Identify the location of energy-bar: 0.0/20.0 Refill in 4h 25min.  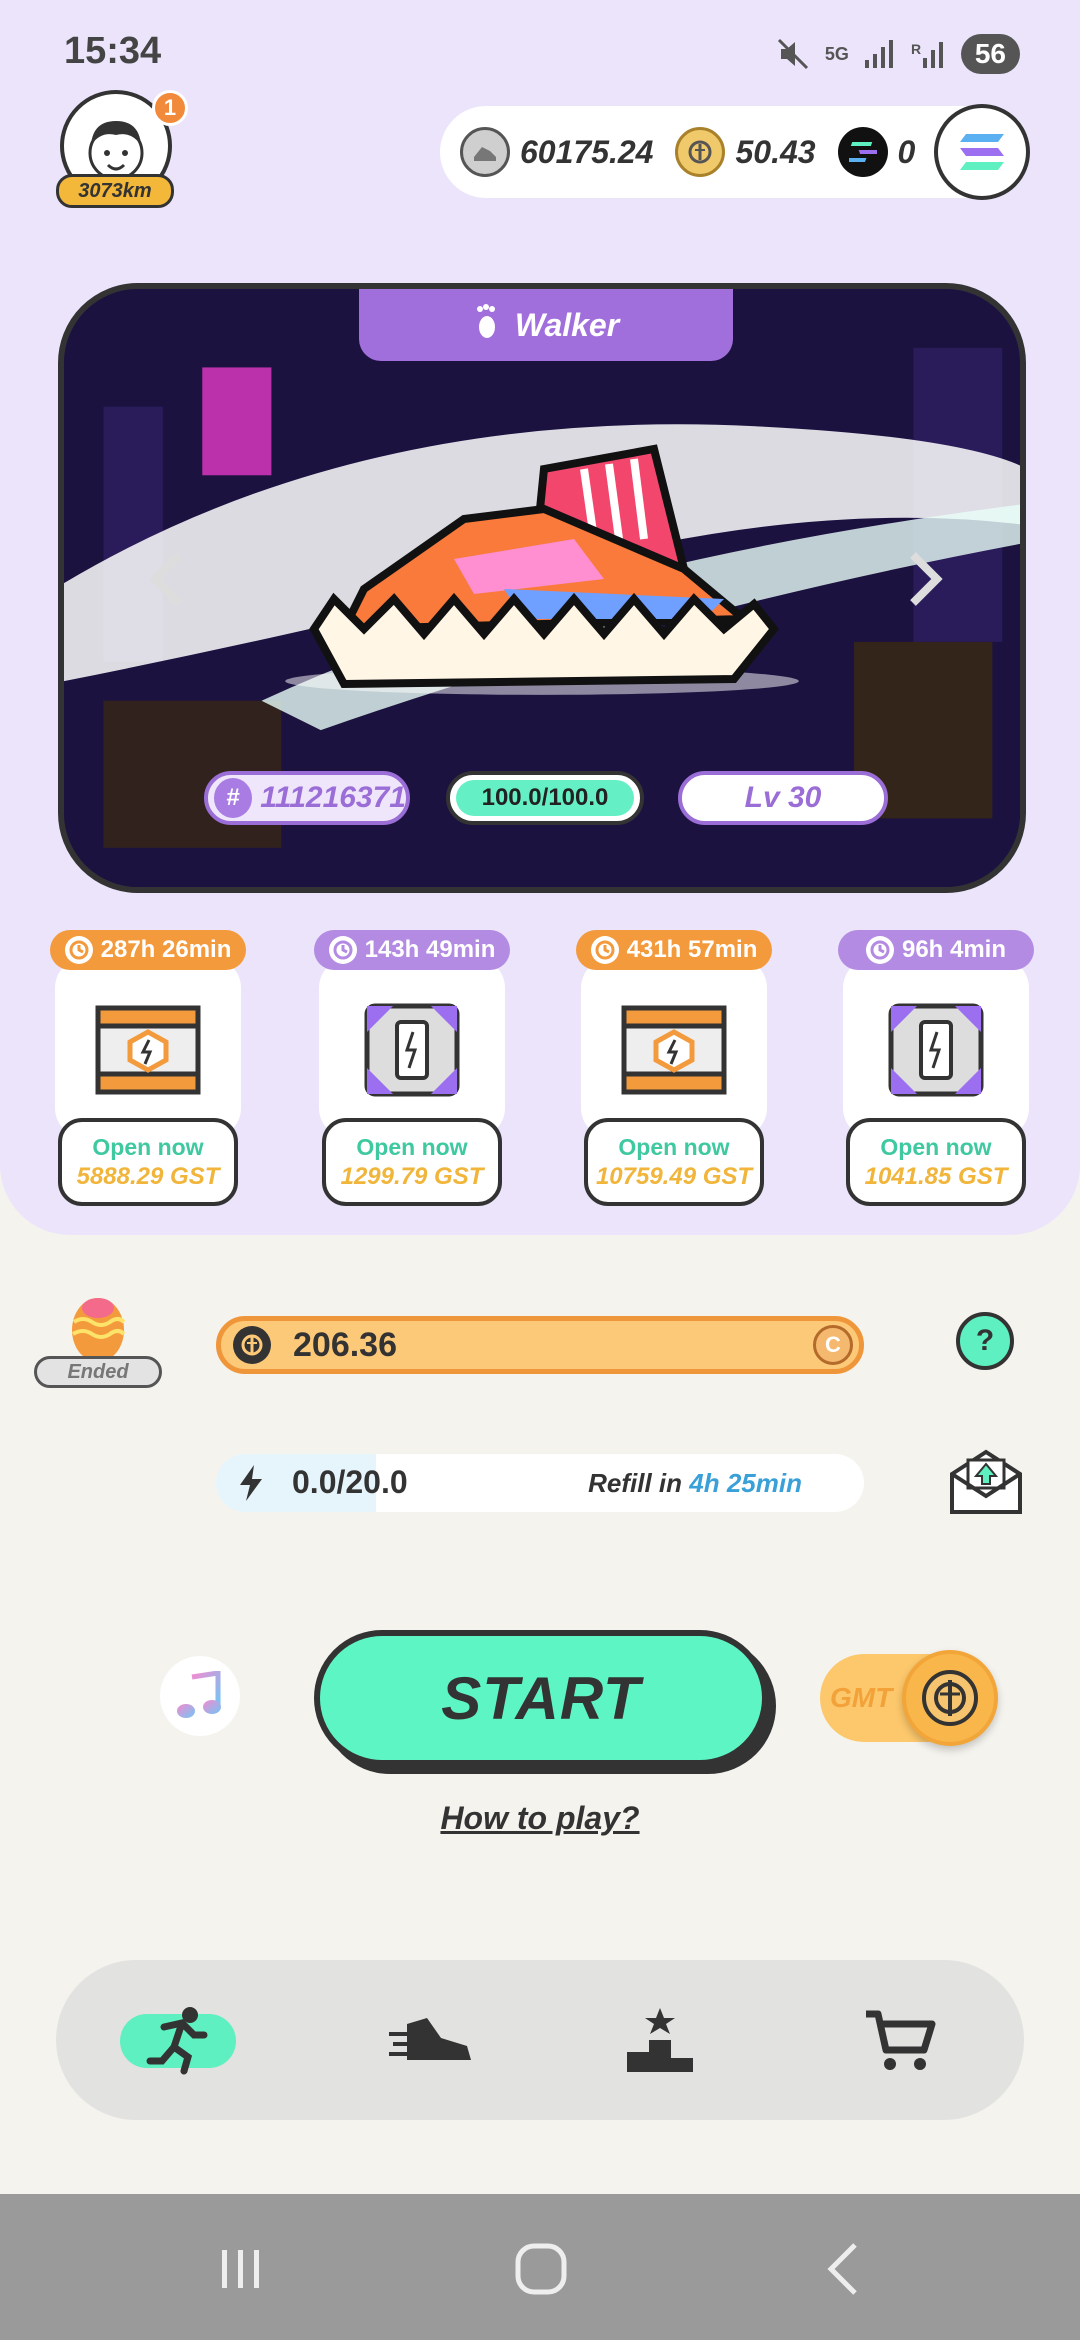
(540, 1483).